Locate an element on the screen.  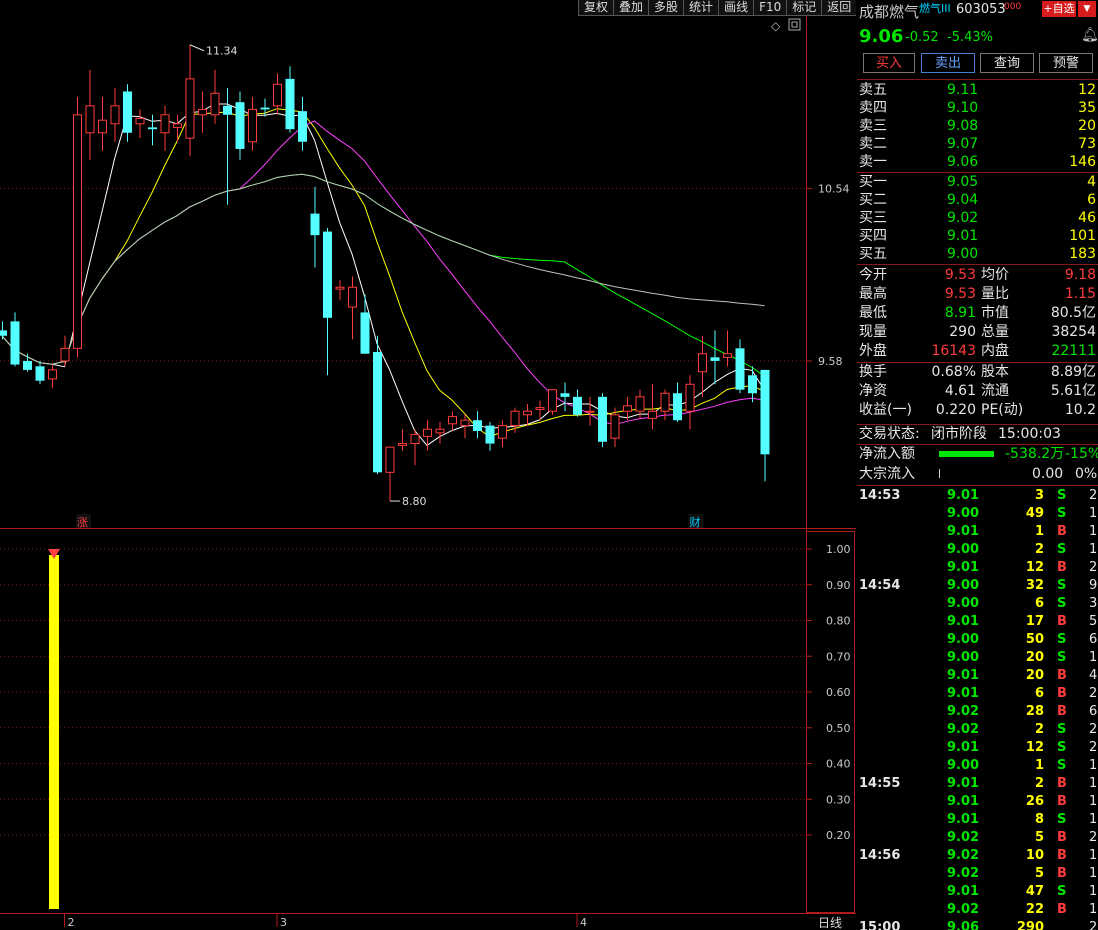
tick-price: 9.02 is located at coordinates (963, 837).